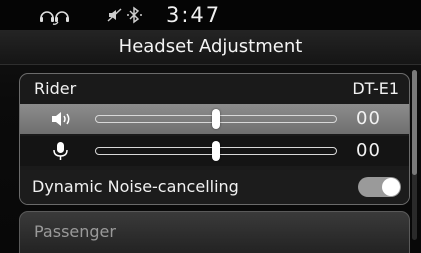  What do you see at coordinates (55, 88) in the screenshot?
I see `rider-label: Rider` at bounding box center [55, 88].